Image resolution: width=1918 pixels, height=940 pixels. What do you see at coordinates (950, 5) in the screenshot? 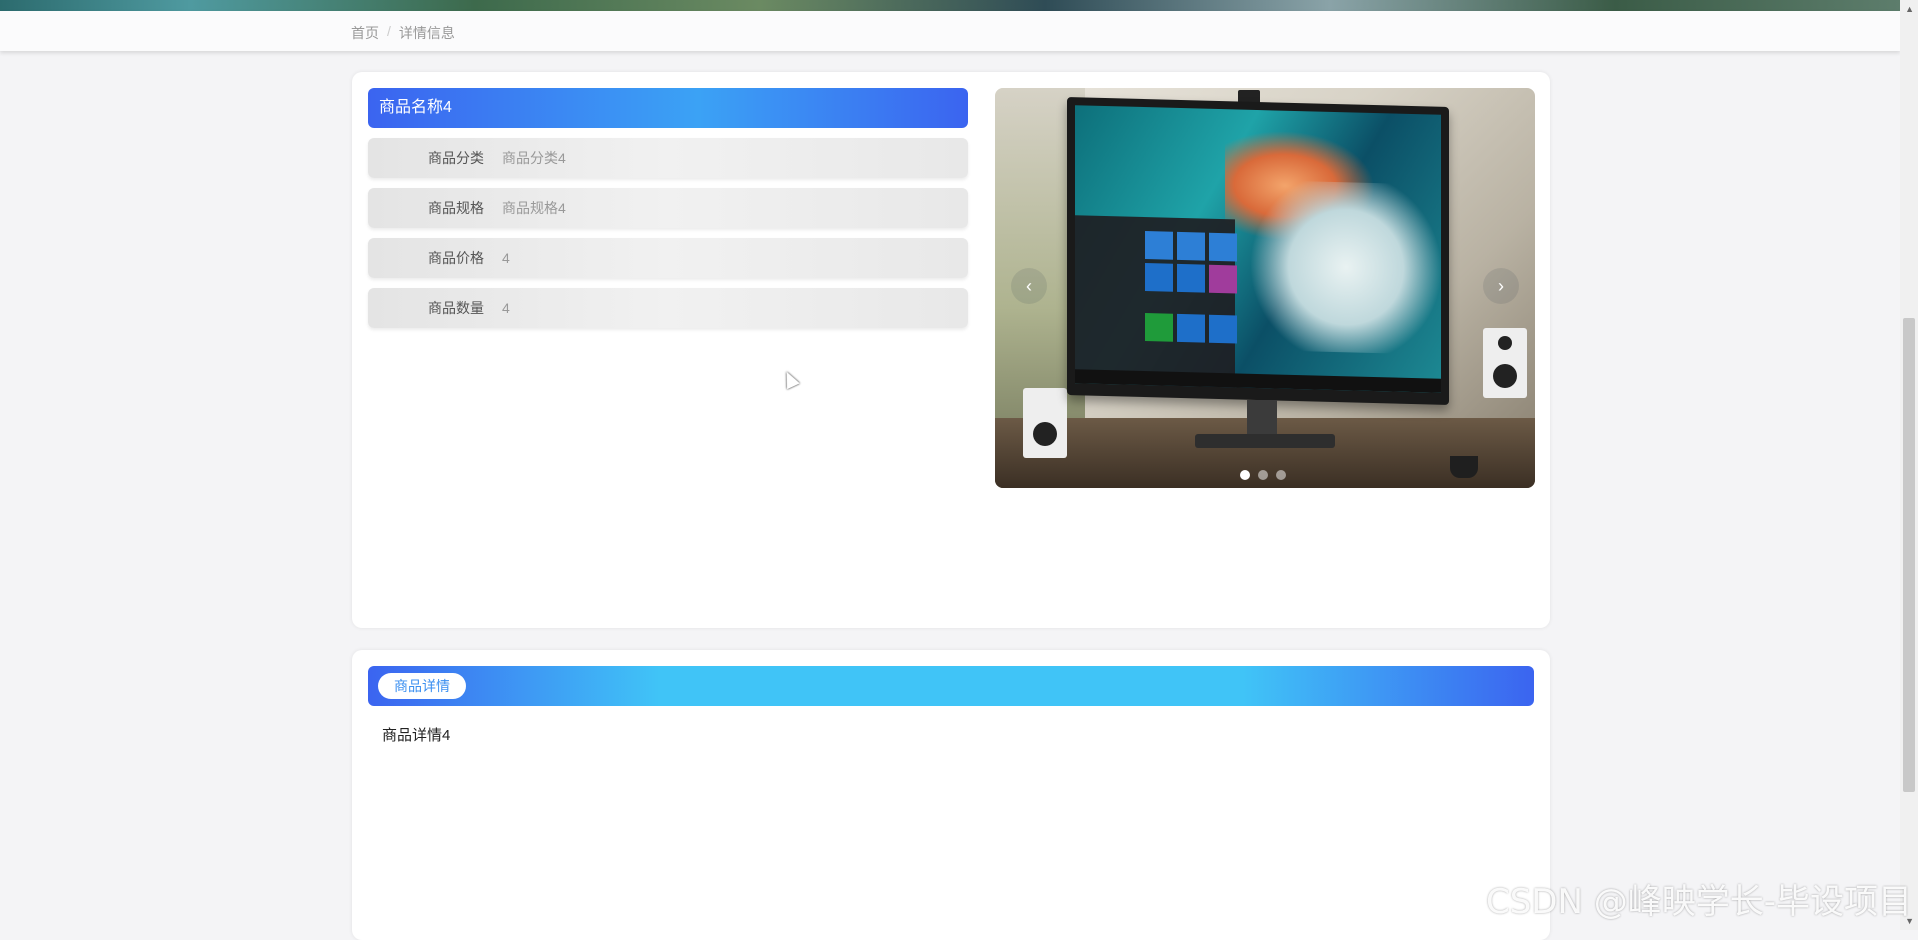
I see `top-banner-image` at bounding box center [950, 5].